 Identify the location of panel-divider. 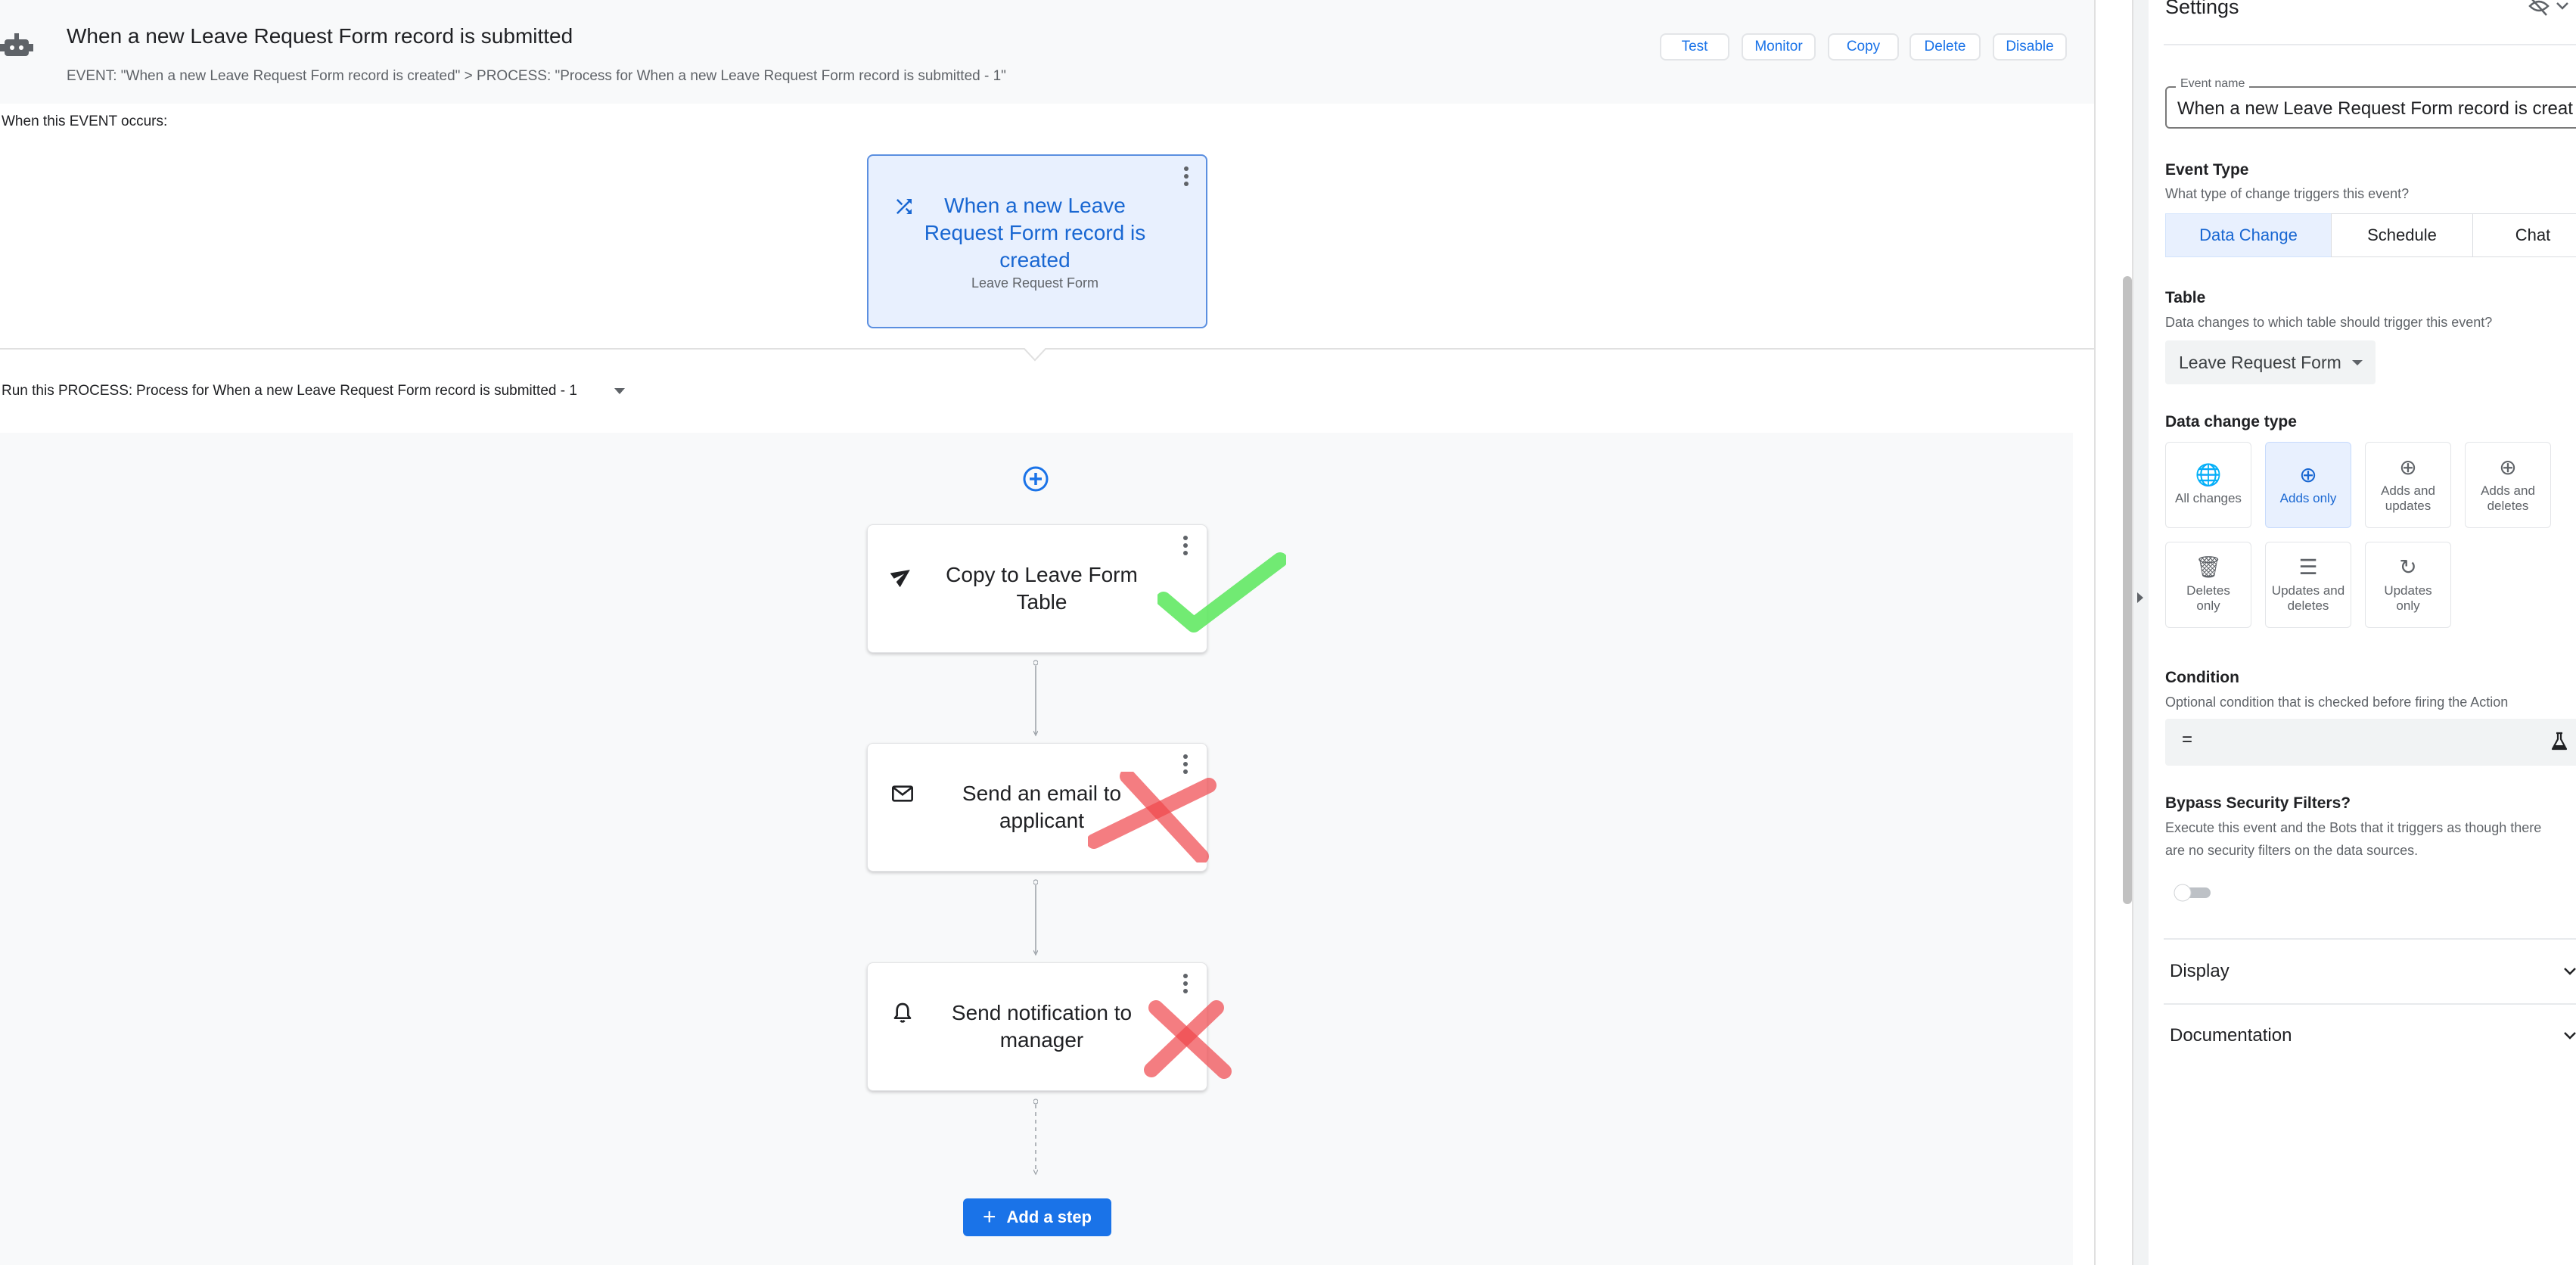
(2095, 632).